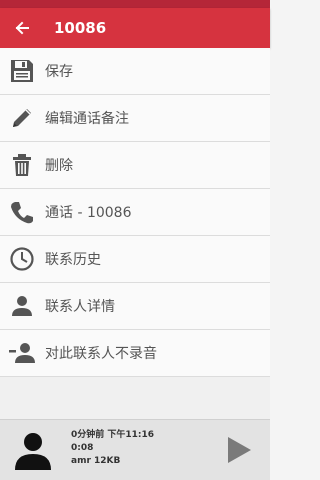  I want to click on person-icon, so click(22, 306).